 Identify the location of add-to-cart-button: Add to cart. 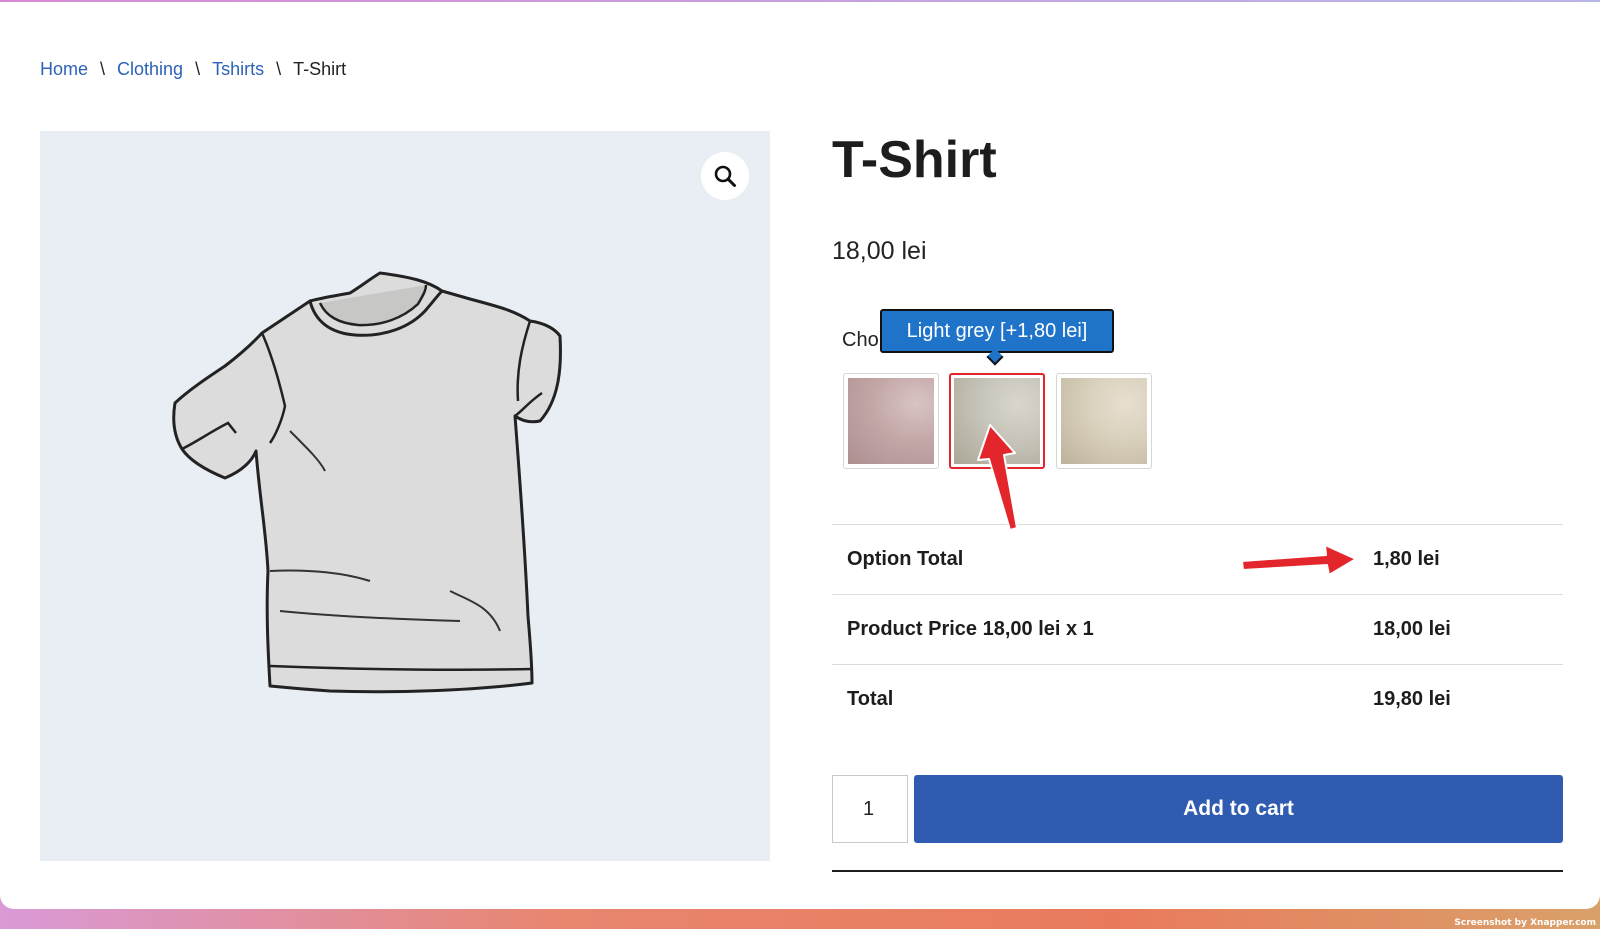
(1238, 809).